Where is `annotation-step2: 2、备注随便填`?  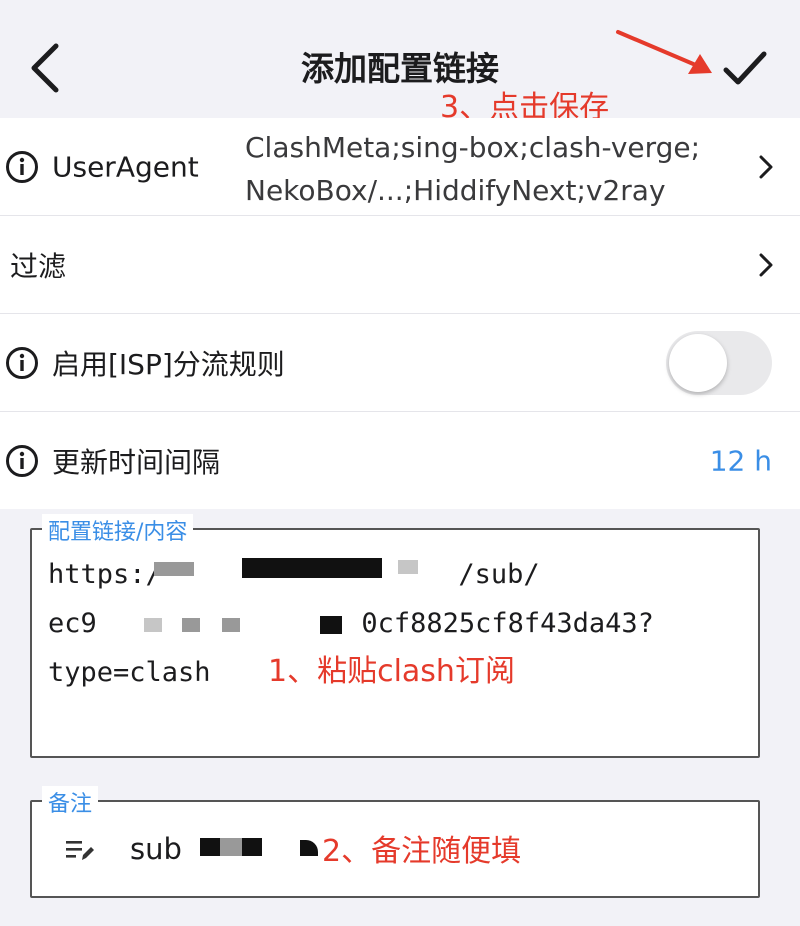
annotation-step2: 2、备注随便填 is located at coordinates (422, 851).